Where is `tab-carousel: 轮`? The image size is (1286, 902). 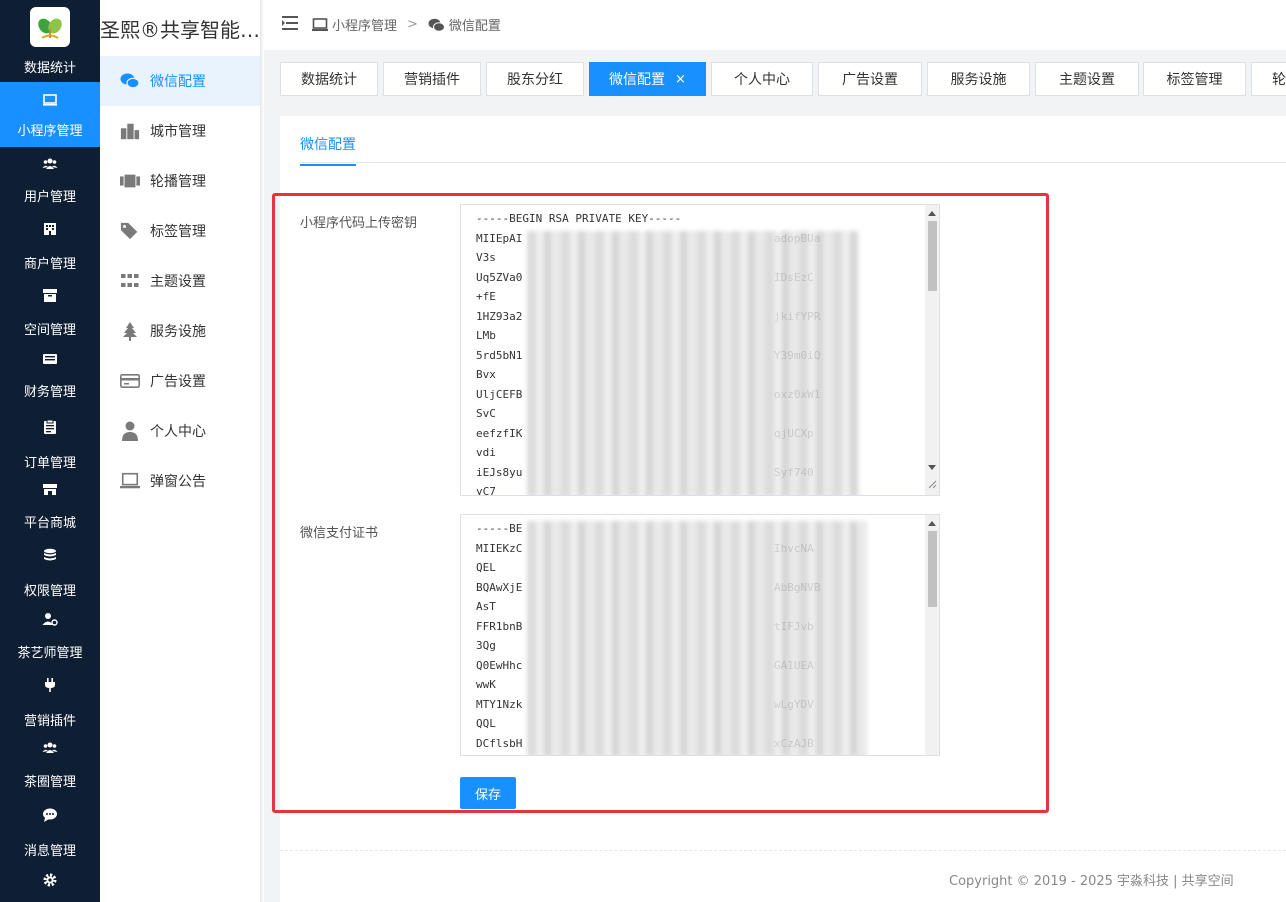 tab-carousel: 轮 is located at coordinates (1268, 79).